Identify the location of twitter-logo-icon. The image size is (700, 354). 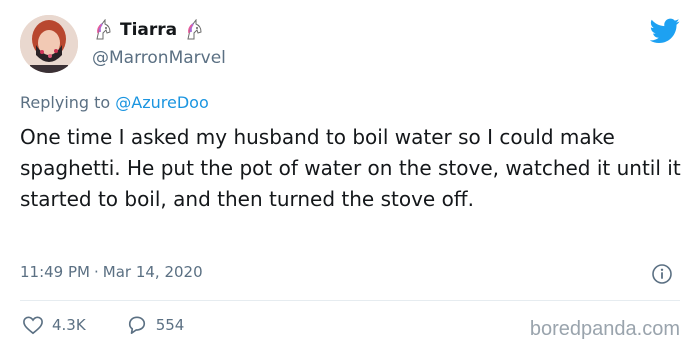
(664, 31).